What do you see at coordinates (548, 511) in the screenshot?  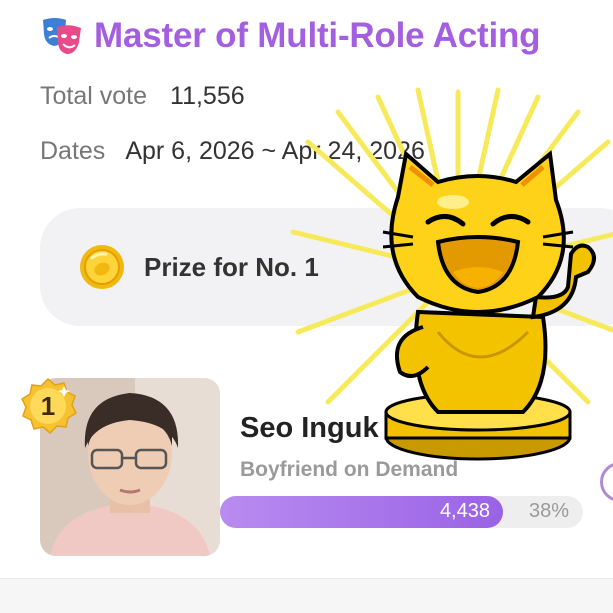 I see `vote-percent: 38%` at bounding box center [548, 511].